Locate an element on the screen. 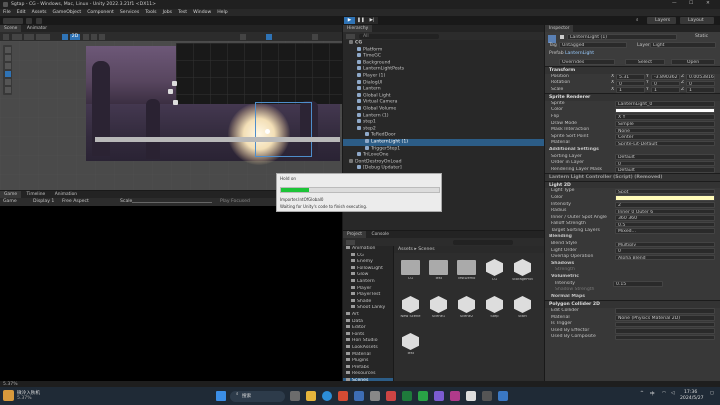 The image size is (720, 405). property-value: Alpha Blend is located at coordinates (665, 257).